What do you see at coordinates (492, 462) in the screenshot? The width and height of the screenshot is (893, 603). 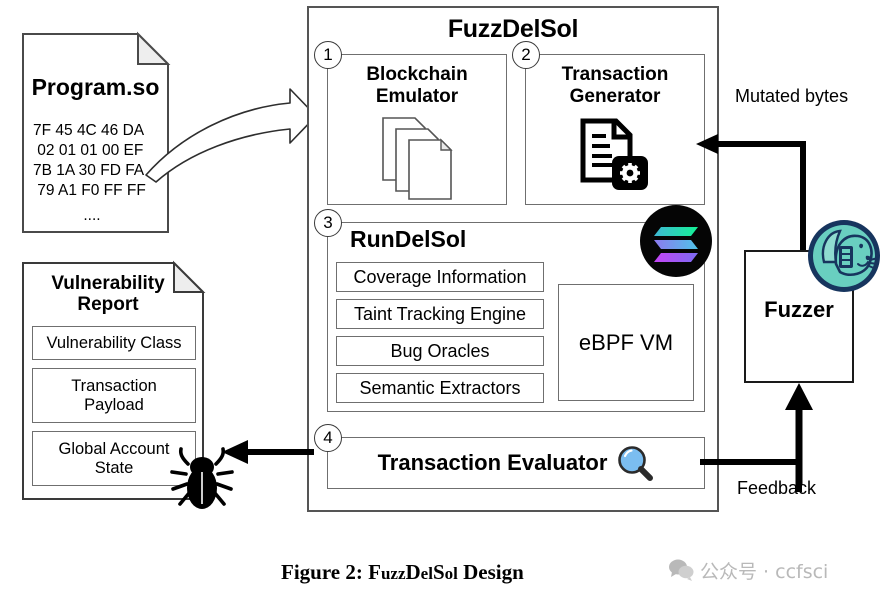 I see `transaction-evaluator-label: Transaction Evaluator` at bounding box center [492, 462].